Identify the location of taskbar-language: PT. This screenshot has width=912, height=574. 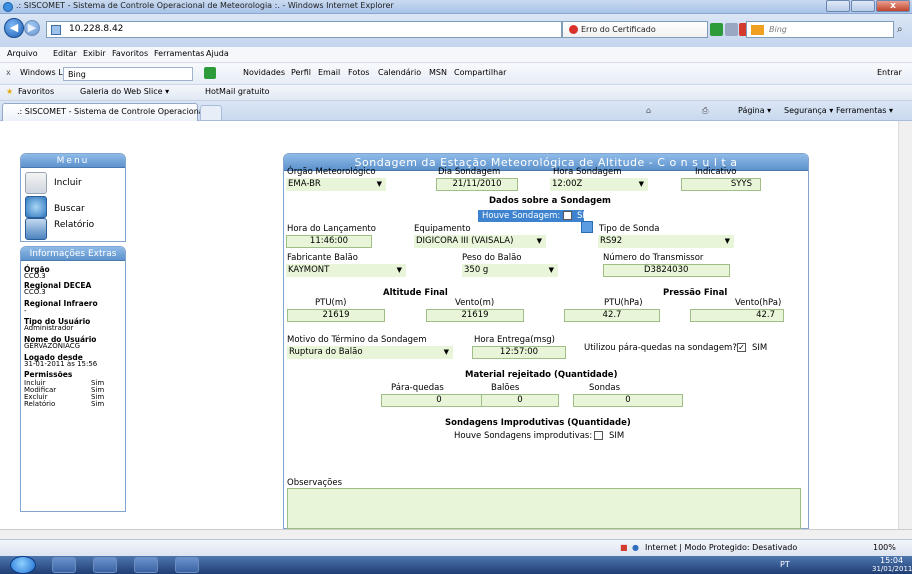
(785, 564).